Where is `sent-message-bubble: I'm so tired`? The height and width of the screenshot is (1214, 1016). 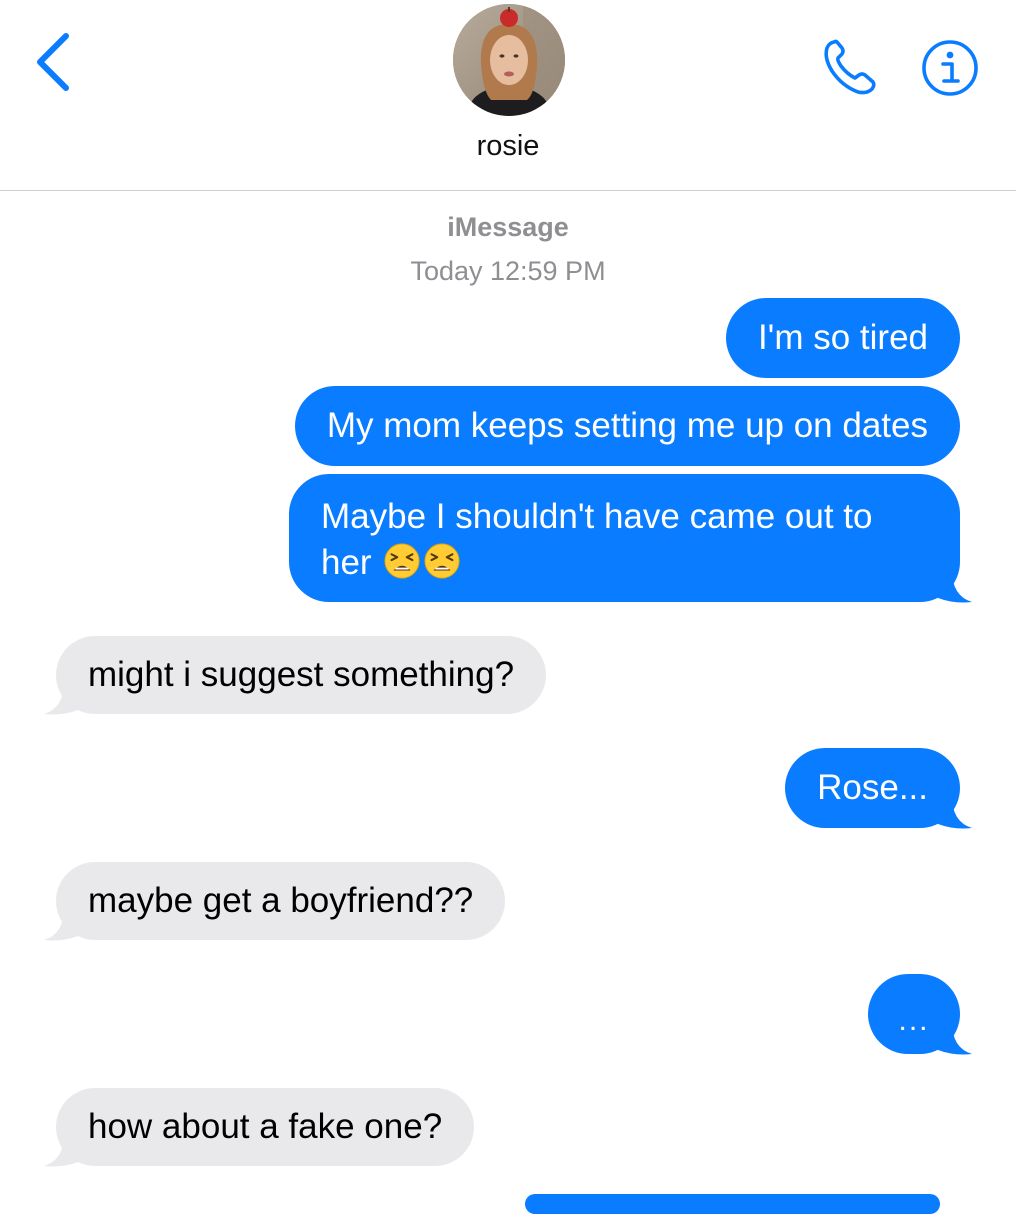 sent-message-bubble: I'm so tired is located at coordinates (842, 338).